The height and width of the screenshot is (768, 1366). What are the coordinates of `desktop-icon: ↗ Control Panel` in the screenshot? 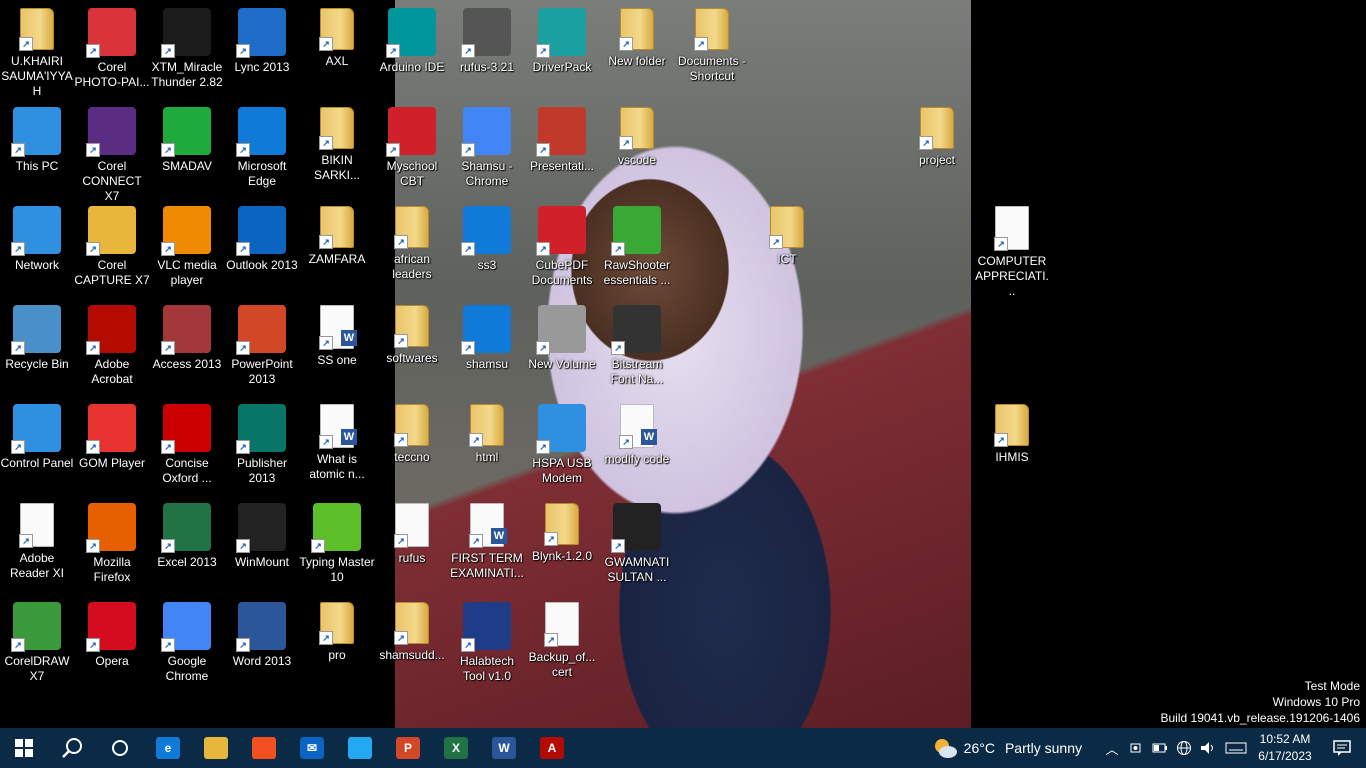 It's located at (37, 433).